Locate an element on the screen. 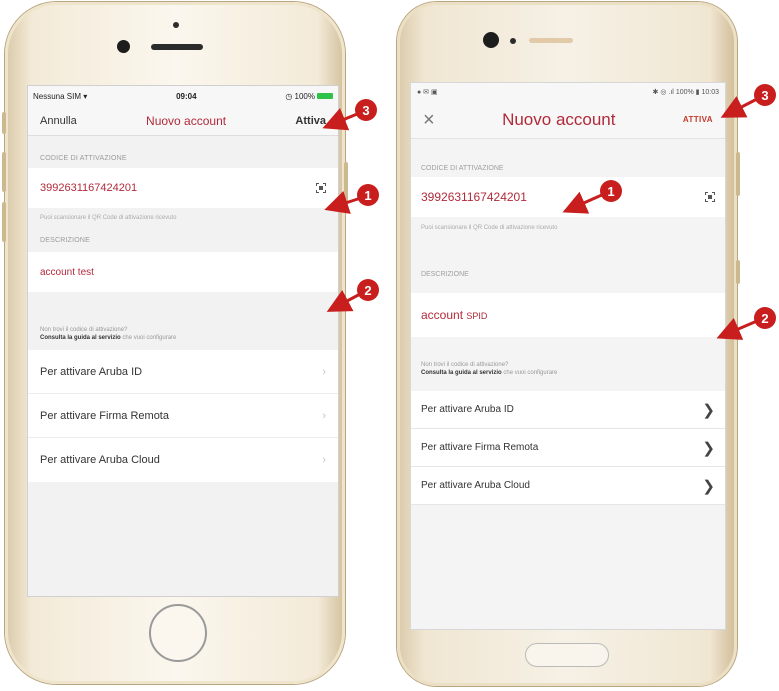 This screenshot has width=779, height=691. battery-indicator: ◷ 100% is located at coordinates (309, 96).